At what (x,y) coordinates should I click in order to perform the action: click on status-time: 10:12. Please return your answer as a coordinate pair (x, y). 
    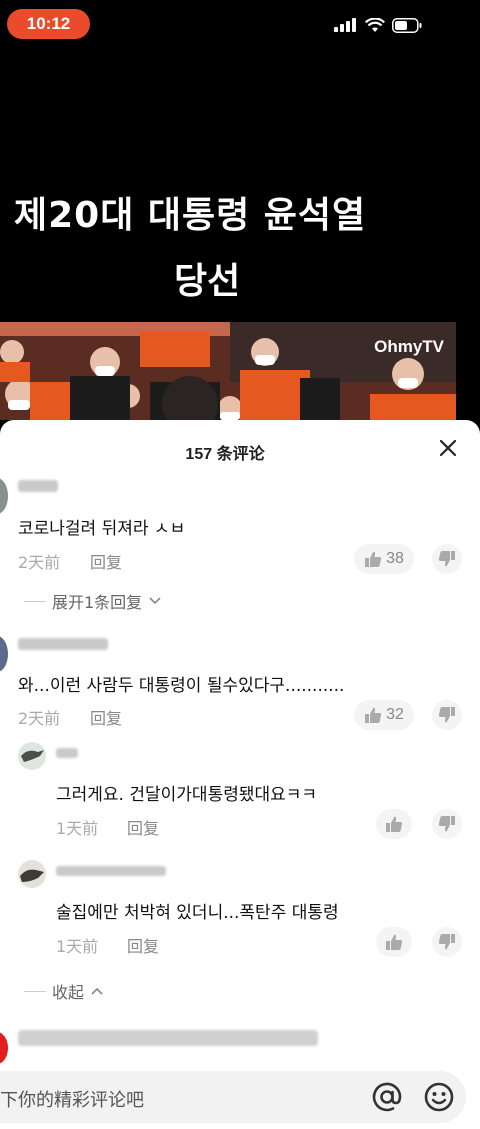
    Looking at the image, I should click on (48, 24).